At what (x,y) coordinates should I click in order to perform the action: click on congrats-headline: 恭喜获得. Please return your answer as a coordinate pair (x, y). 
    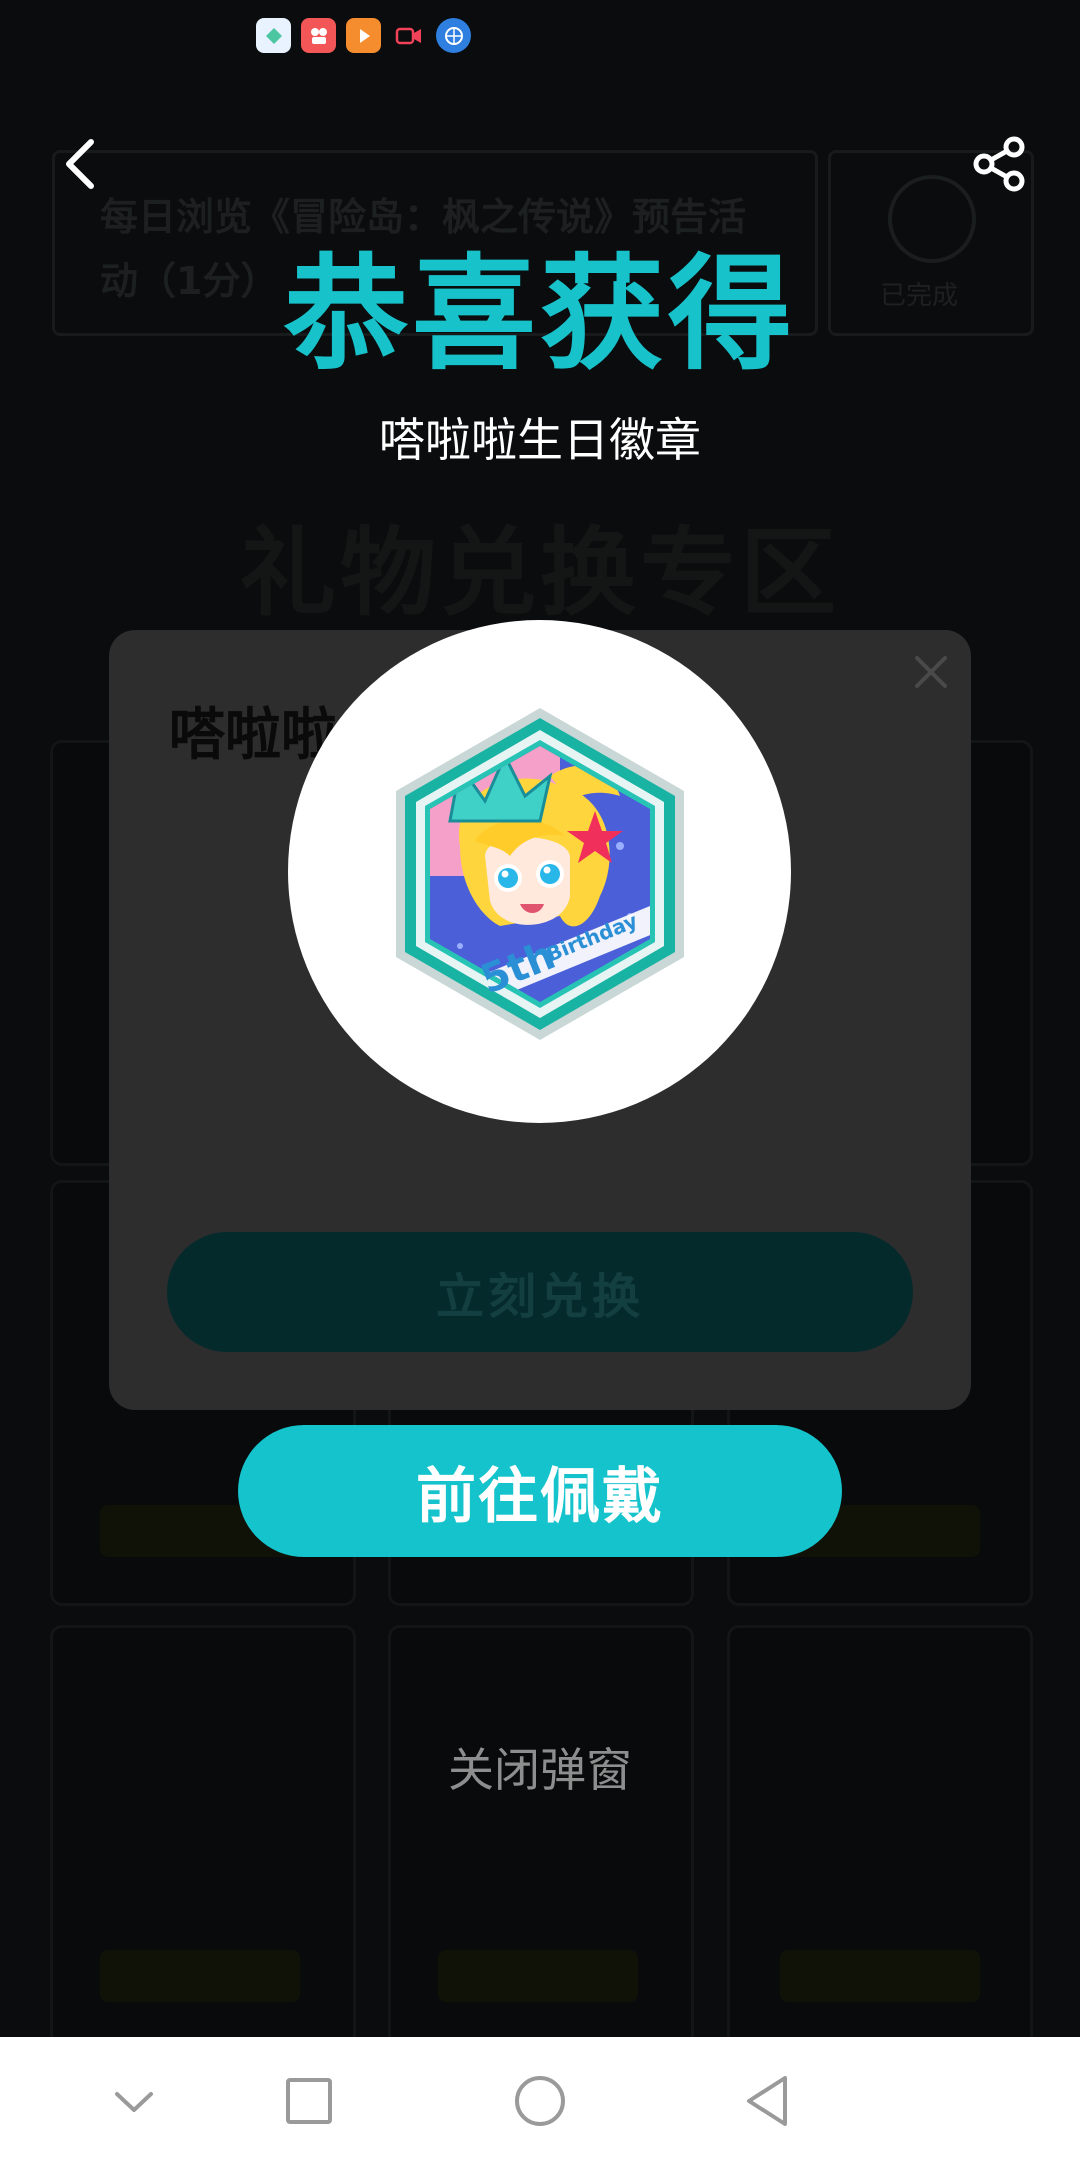
    Looking at the image, I should click on (539, 315).